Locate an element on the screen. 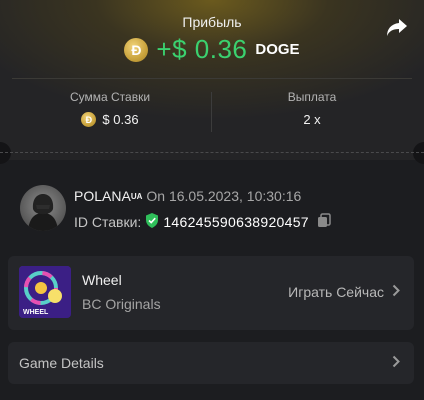 The width and height of the screenshot is (424, 400). thumbnail-label: WHEEL is located at coordinates (36, 312).